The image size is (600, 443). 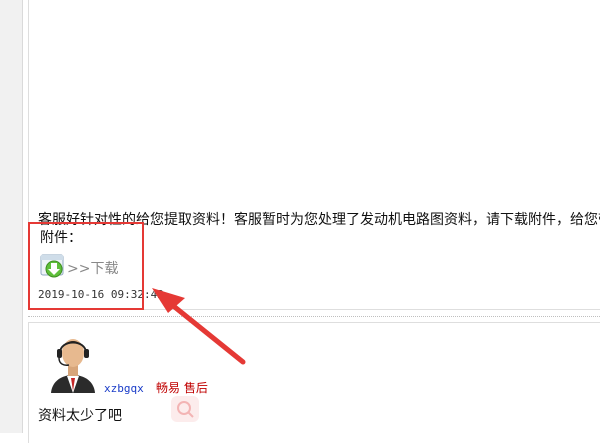 What do you see at coordinates (80, 416) in the screenshot?
I see `reply-text: 资料太少了吧` at bounding box center [80, 416].